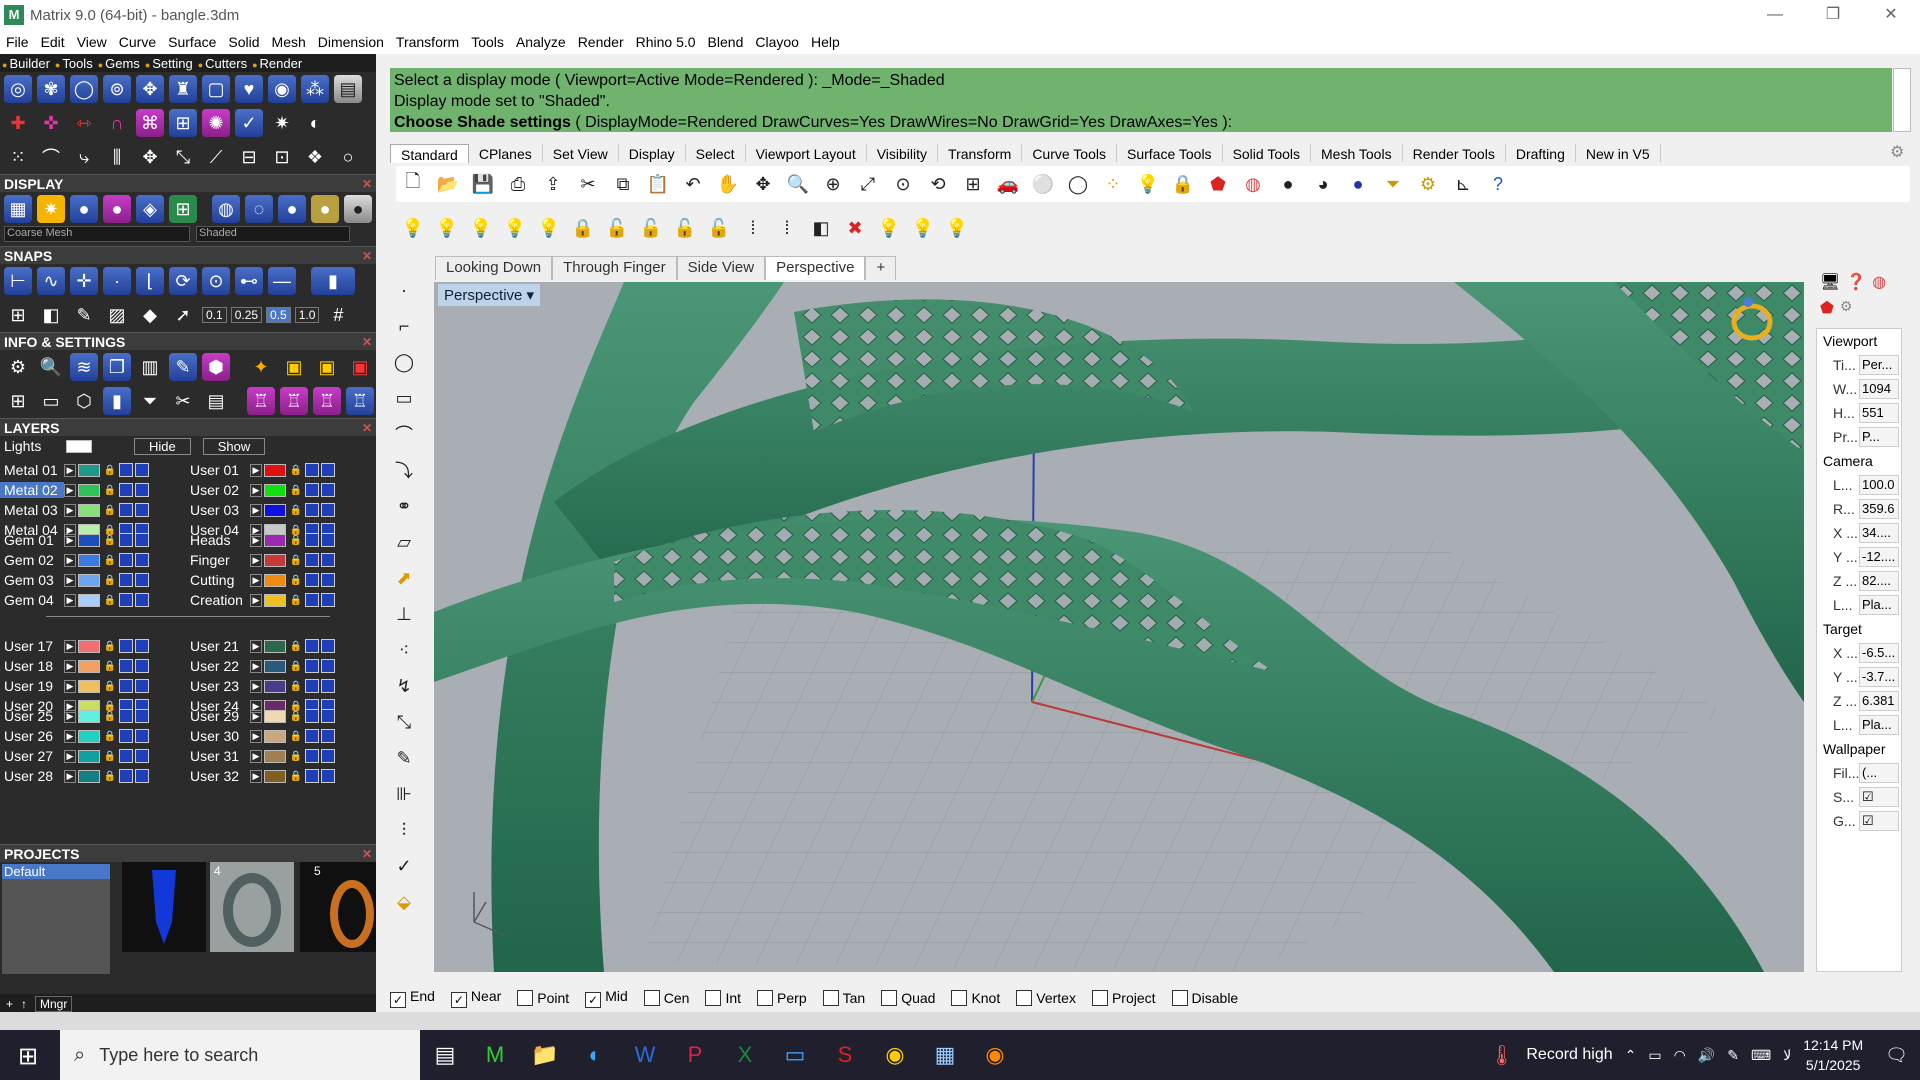 The image size is (1920, 1080). I want to click on polyline-icon: ⌐, so click(404, 326).